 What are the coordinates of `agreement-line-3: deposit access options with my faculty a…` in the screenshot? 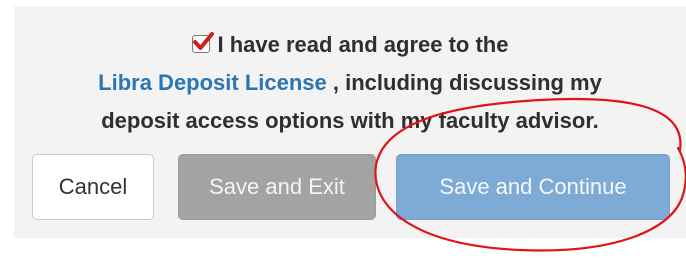 It's located at (350, 120).